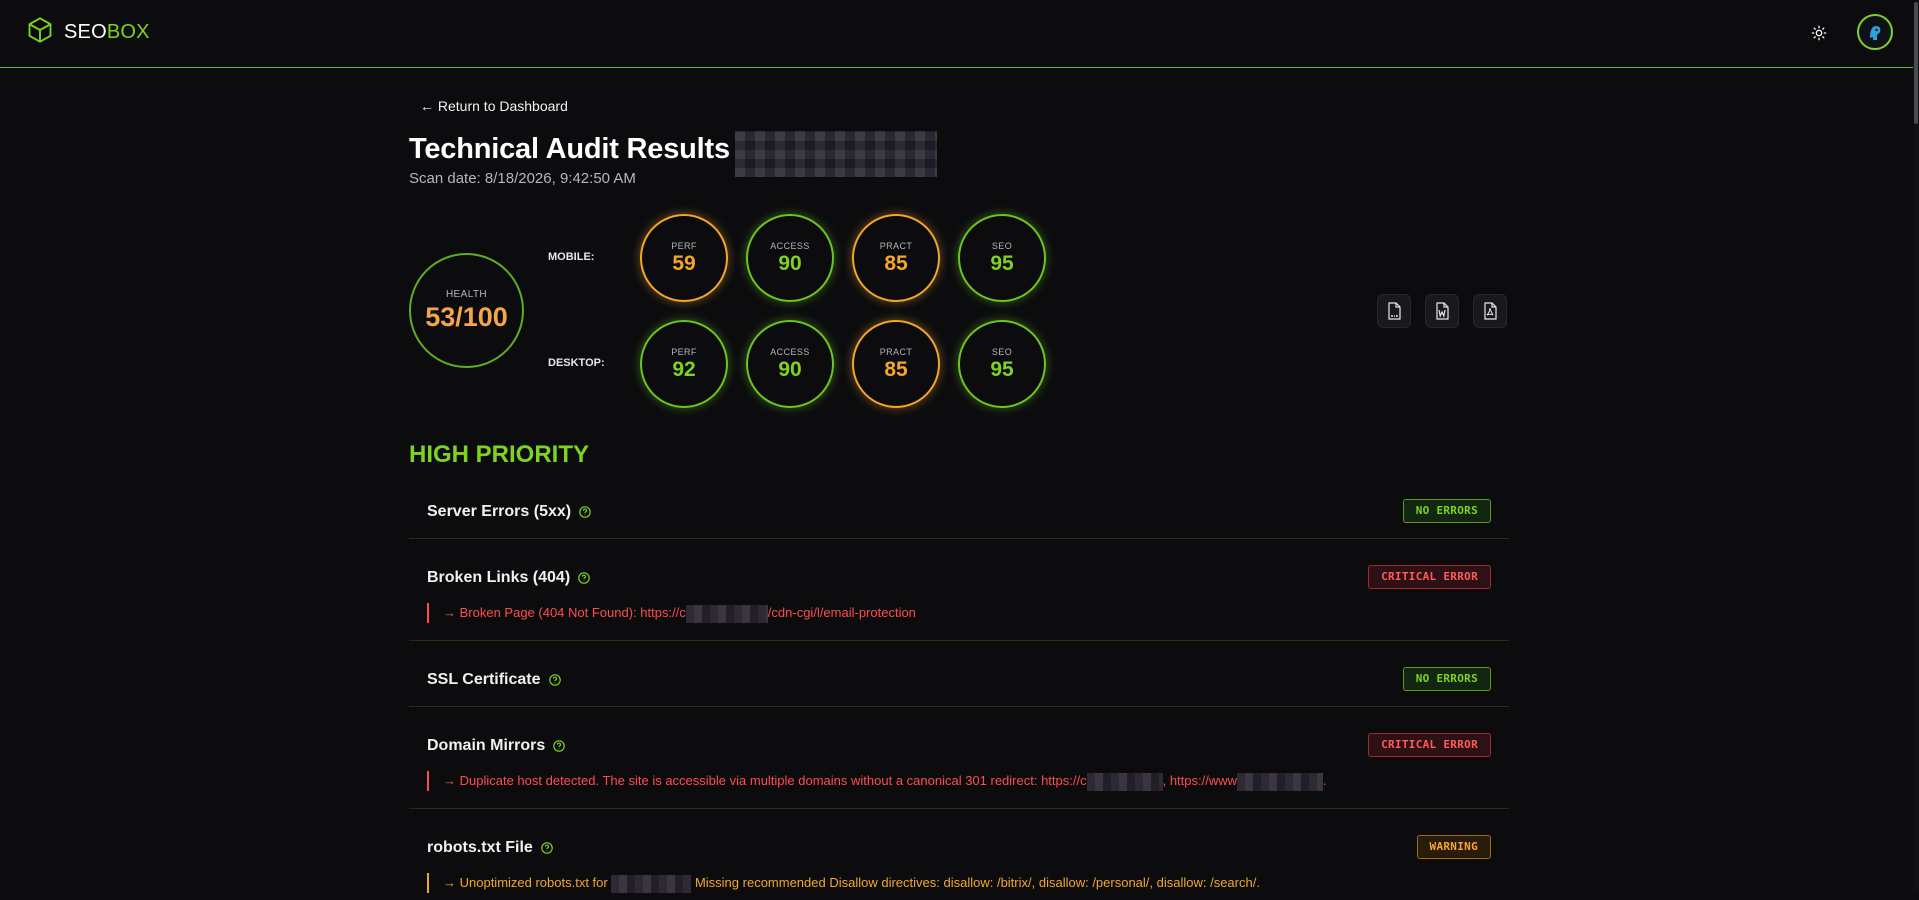 This screenshot has height=900, width=1919. I want to click on check-title-text: robots.txt File, so click(480, 847).